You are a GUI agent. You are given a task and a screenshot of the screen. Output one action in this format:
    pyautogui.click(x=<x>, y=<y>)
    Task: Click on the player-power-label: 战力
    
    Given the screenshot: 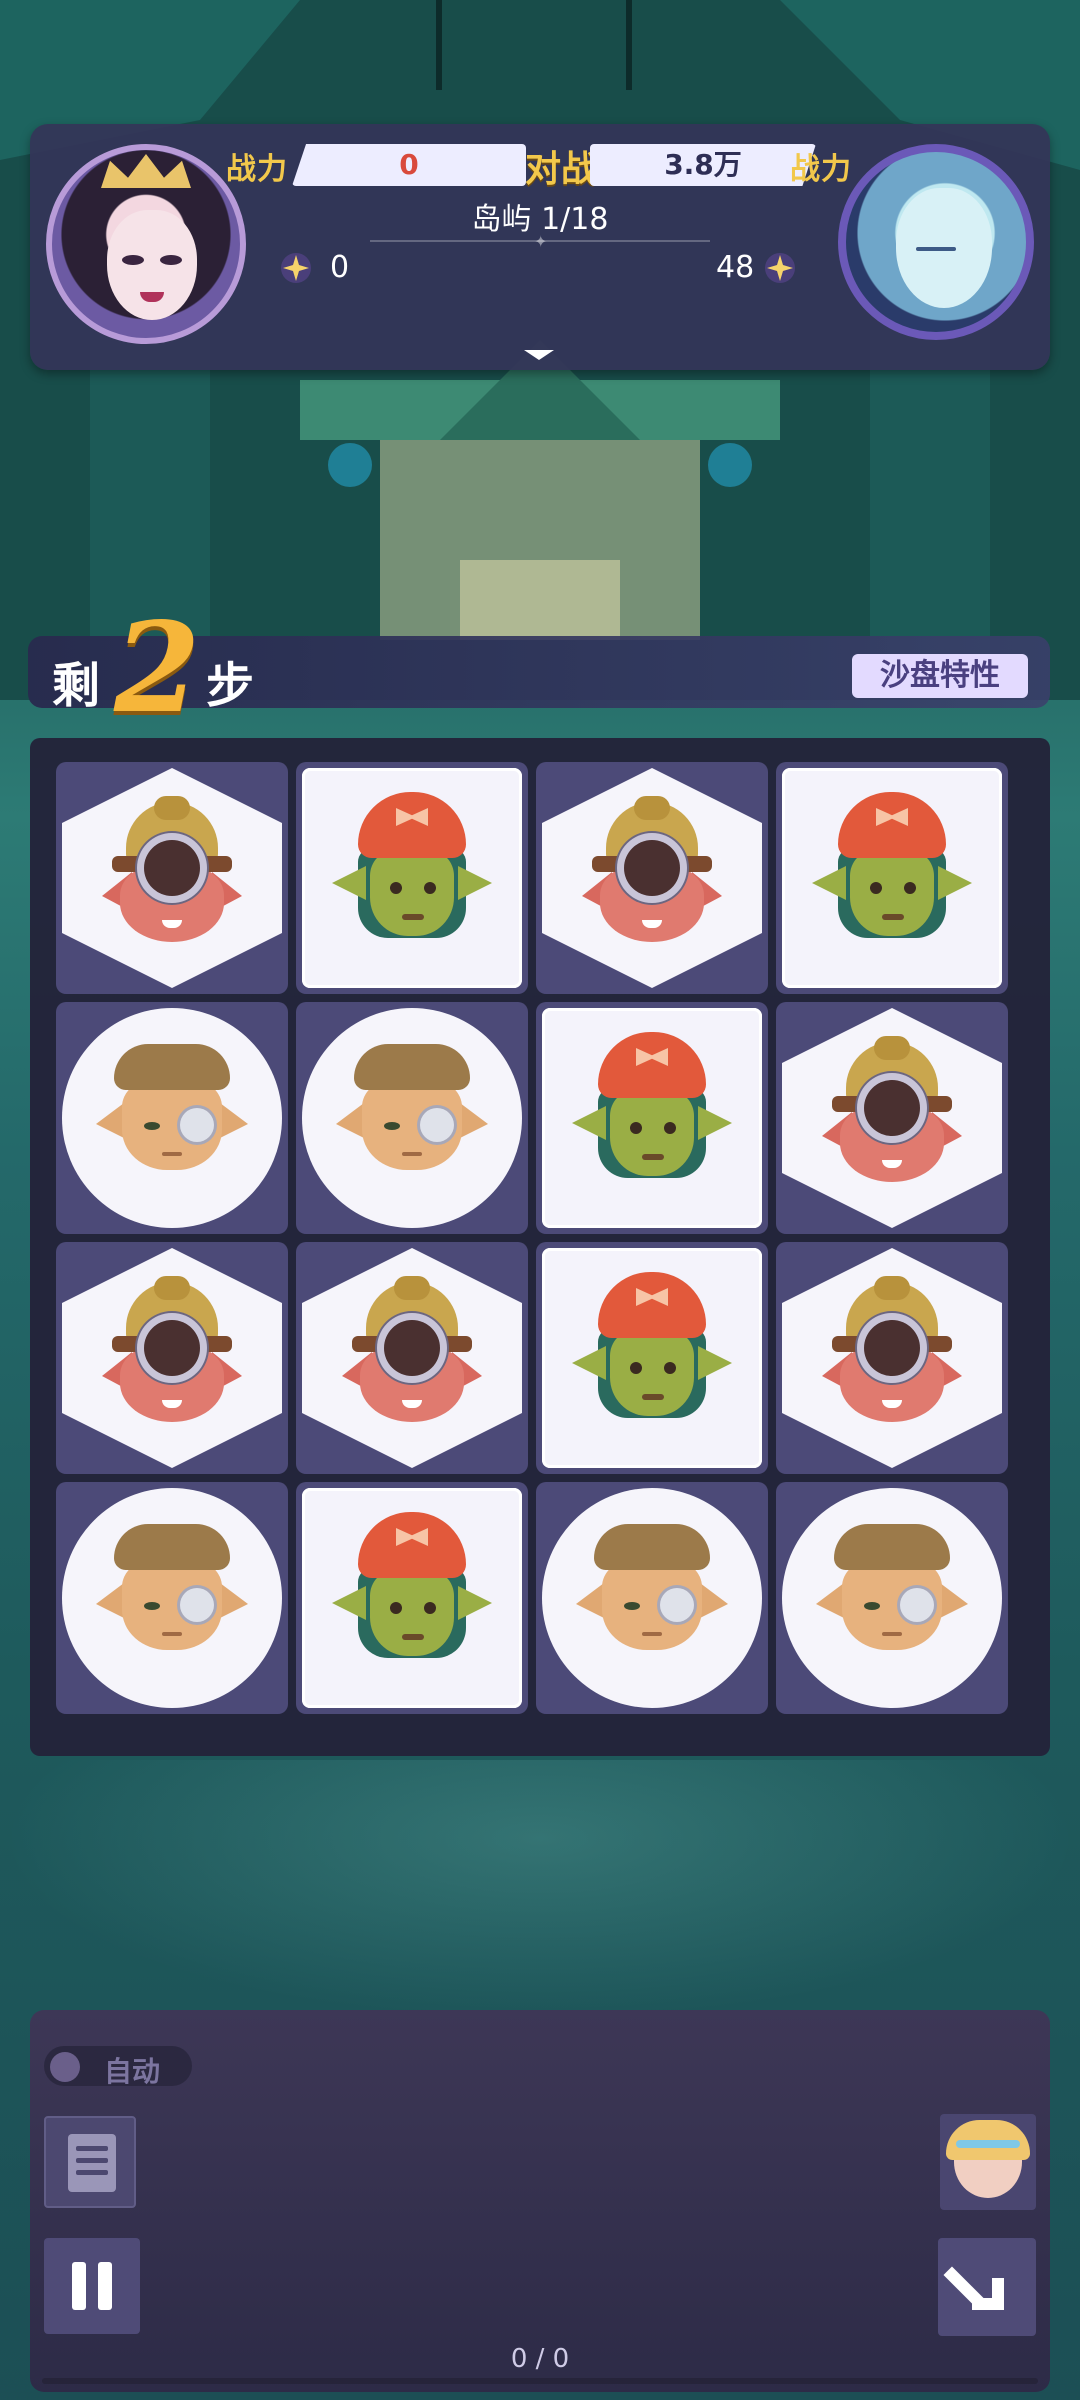 What is the action you would take?
    pyautogui.click(x=257, y=169)
    